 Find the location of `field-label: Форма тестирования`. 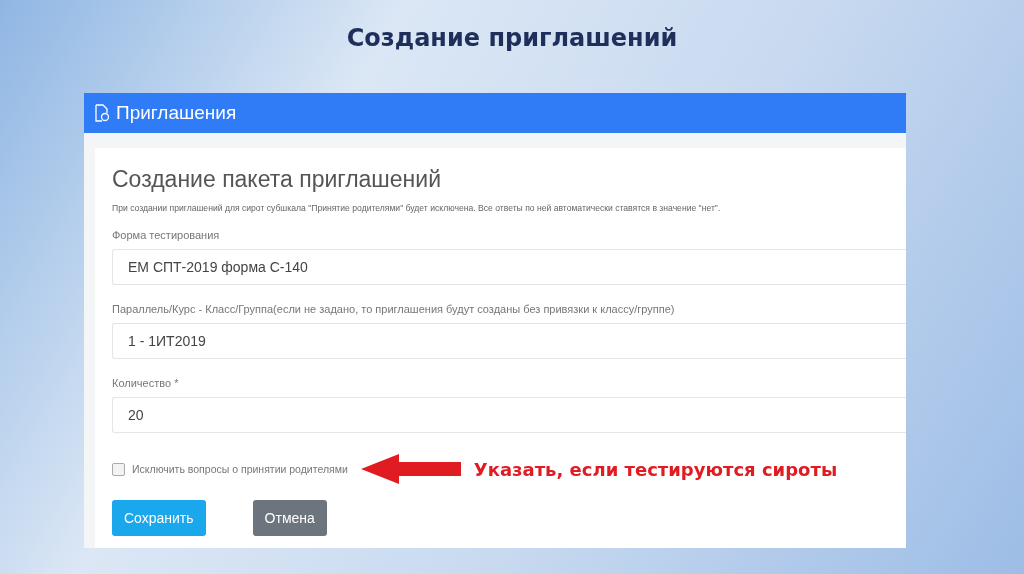

field-label: Форма тестирования is located at coordinates (166, 235).